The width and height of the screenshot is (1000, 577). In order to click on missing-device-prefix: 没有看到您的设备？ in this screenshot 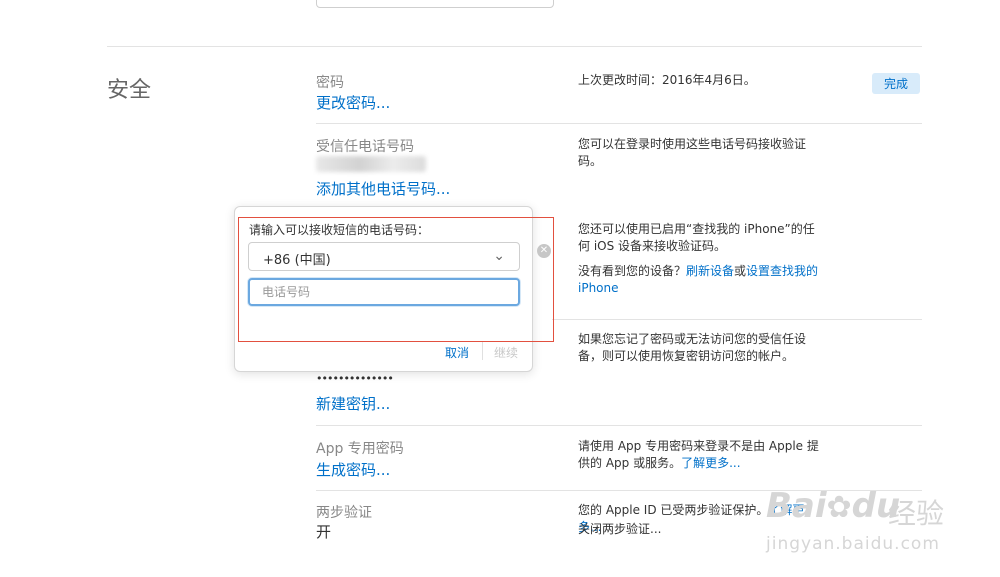, I will do `click(632, 271)`.